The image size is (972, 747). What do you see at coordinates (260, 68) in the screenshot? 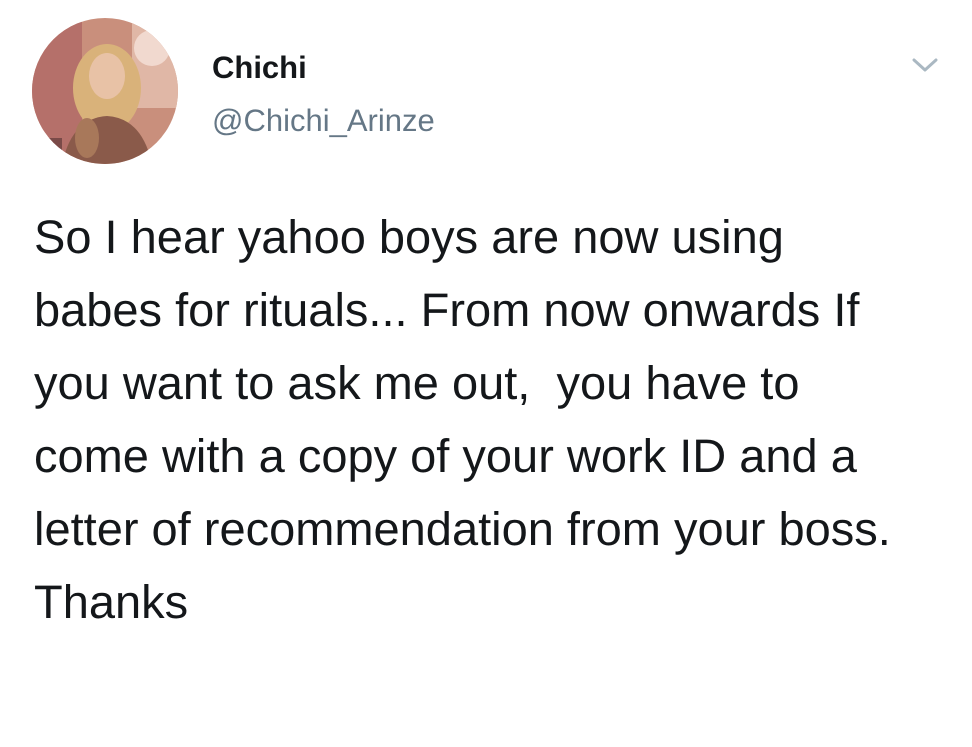
I see `author-name: Chichi` at bounding box center [260, 68].